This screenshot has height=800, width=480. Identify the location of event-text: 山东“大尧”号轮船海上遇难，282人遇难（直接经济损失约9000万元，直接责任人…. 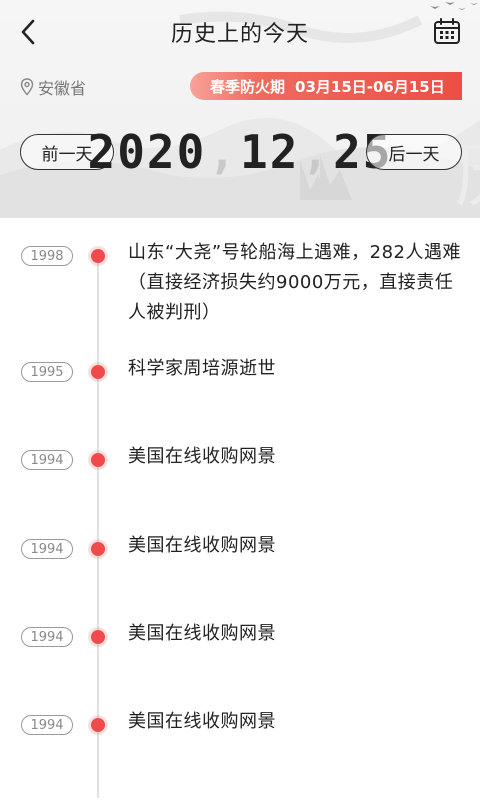
(295, 282).